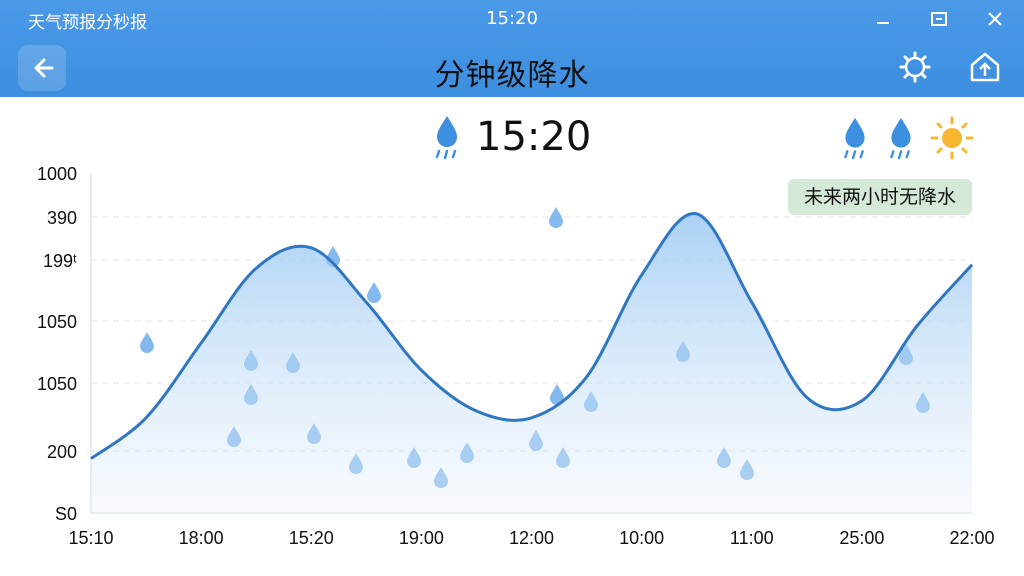  Describe the element at coordinates (421, 538) in the screenshot. I see `x-tick-label: 19:00` at that location.